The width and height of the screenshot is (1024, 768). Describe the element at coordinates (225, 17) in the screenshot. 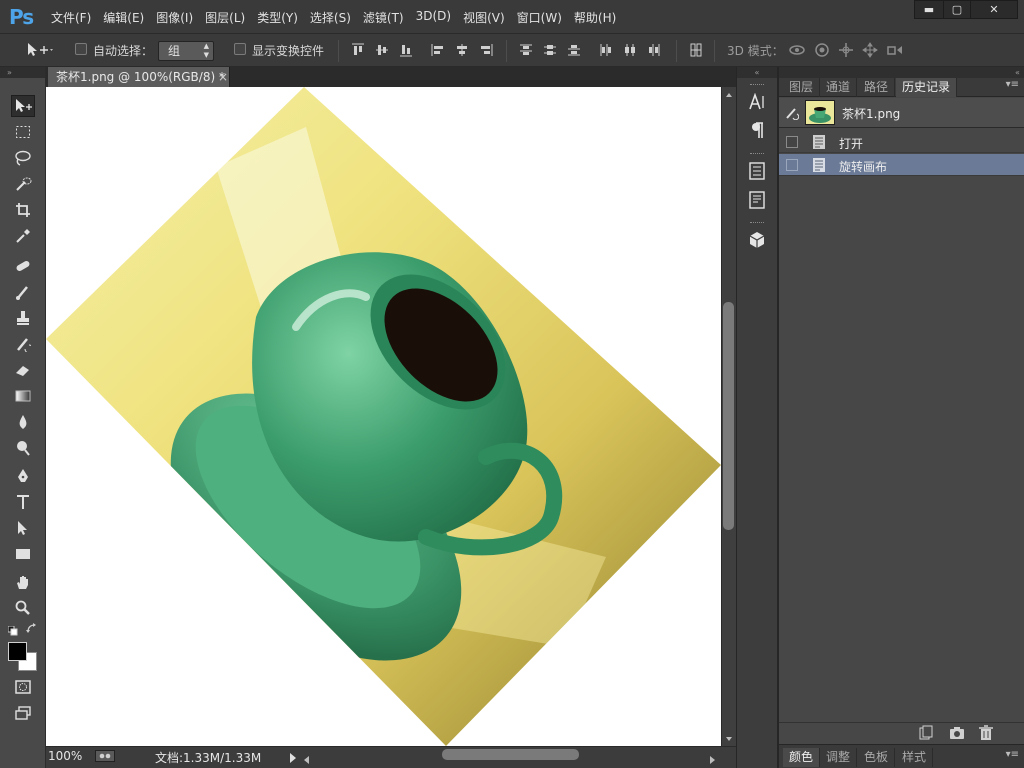

I see `menu-layer: 图层(L)` at that location.